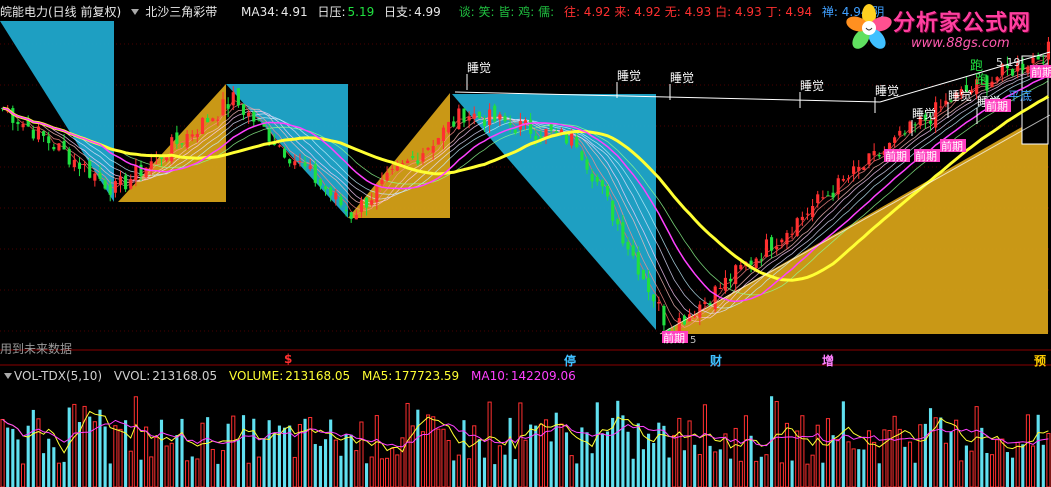  What do you see at coordinates (58, 376) in the screenshot?
I see `volume-indicator-name: VOL-TDX(5,10)` at bounding box center [58, 376].